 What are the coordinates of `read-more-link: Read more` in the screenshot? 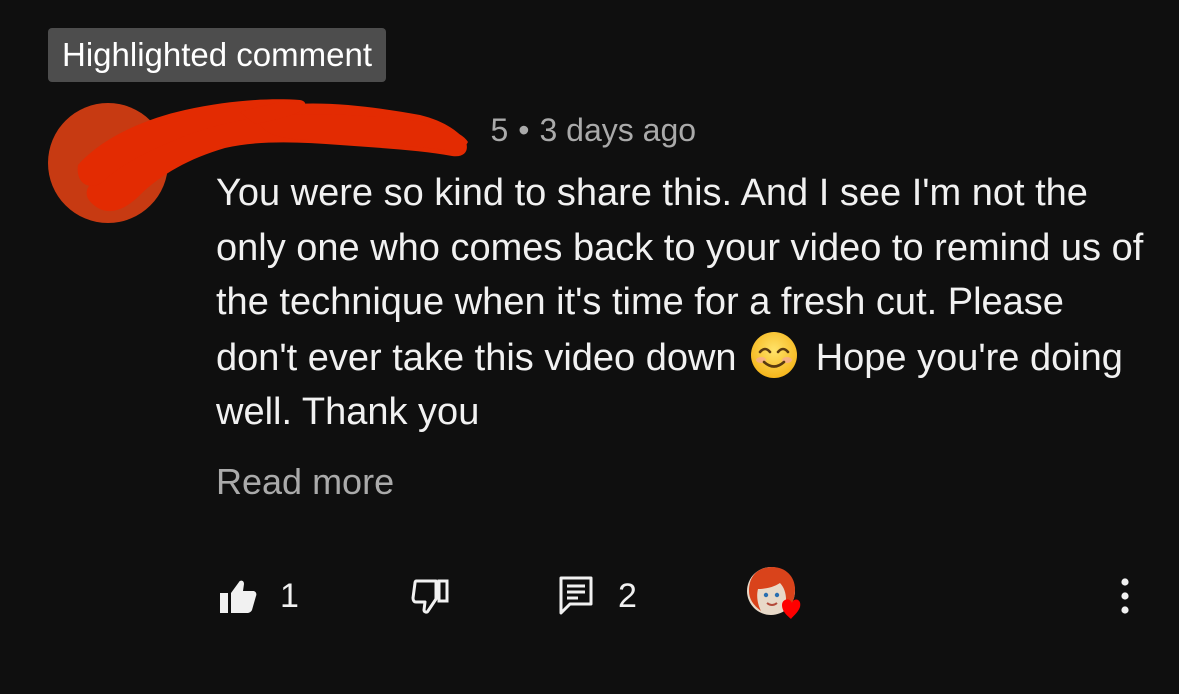 It's located at (305, 482).